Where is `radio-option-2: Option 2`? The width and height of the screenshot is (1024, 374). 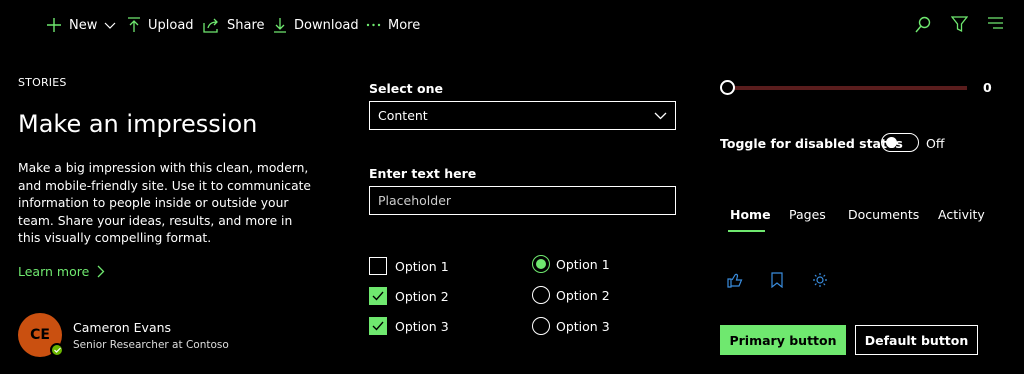 radio-option-2: Option 2 is located at coordinates (571, 295).